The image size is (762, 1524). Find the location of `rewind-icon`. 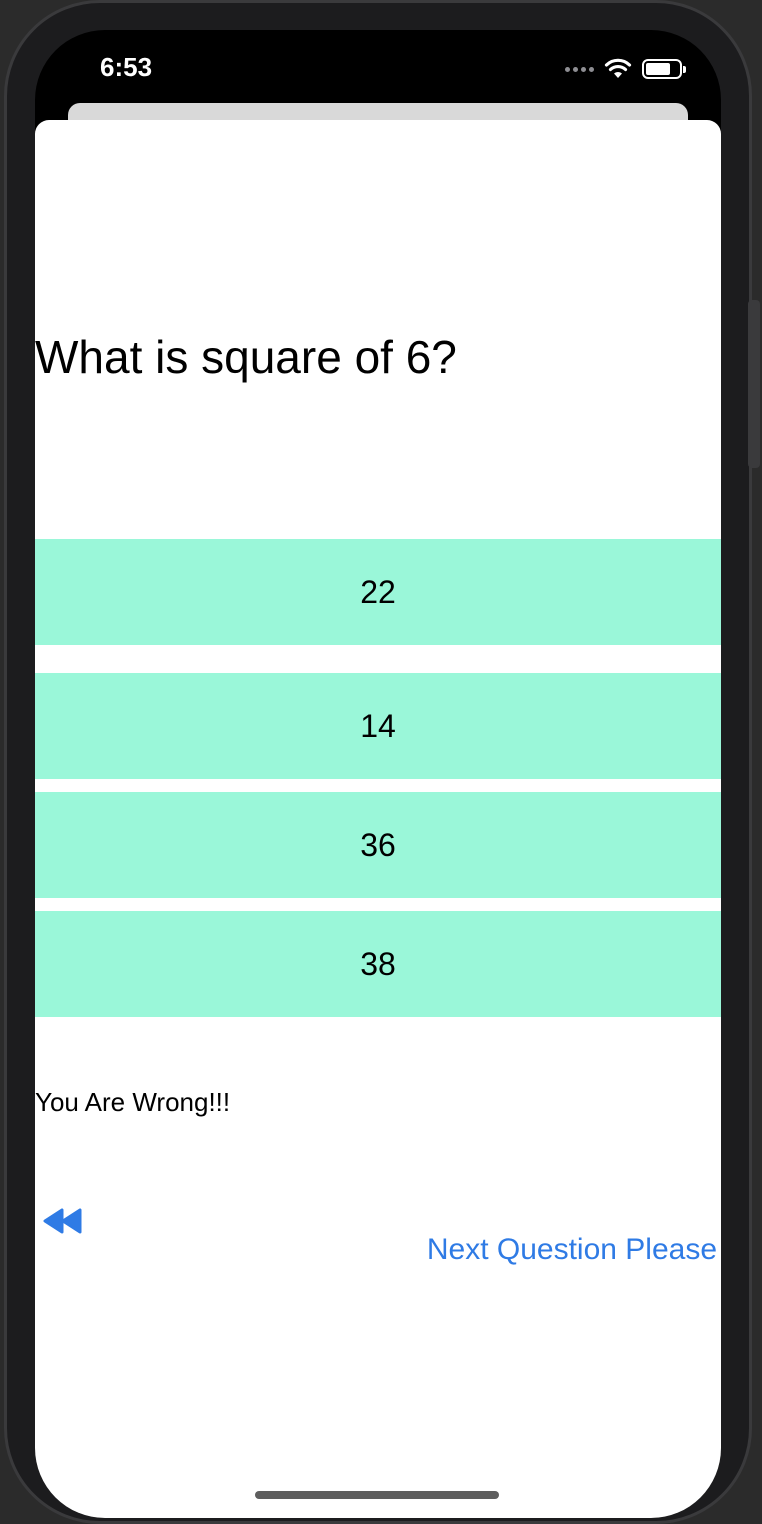

rewind-icon is located at coordinates (62, 1220).